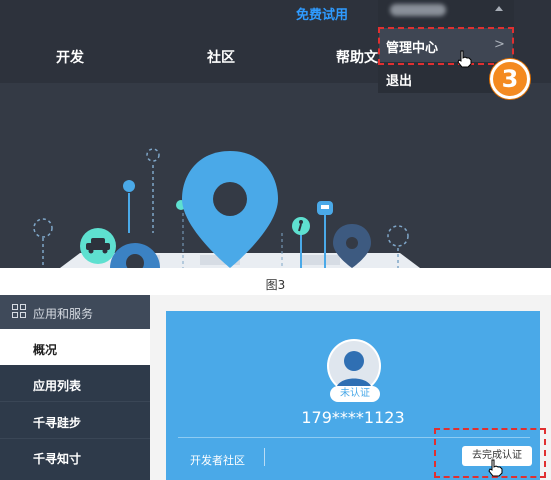 Image resolution: width=551 pixels, height=480 pixels. What do you see at coordinates (57, 422) in the screenshot?
I see `sidebar-item-kuibu: 千寻跬步` at bounding box center [57, 422].